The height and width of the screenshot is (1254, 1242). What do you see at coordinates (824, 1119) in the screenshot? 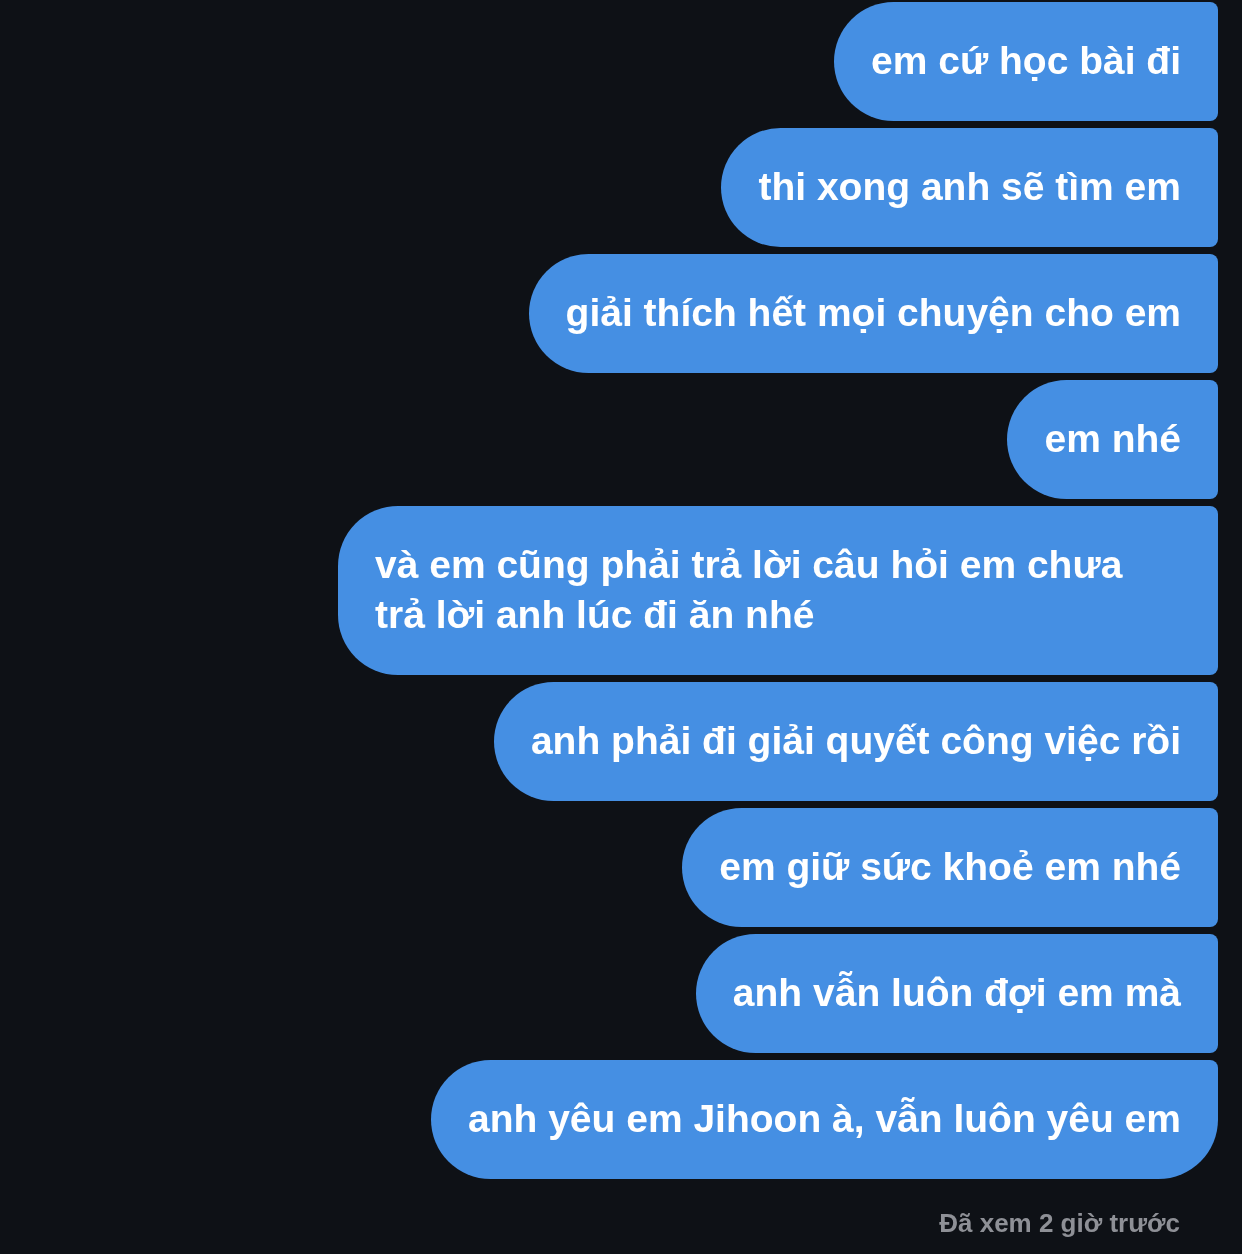
I see `message-bubble: anh yêu em Jihoon à, vẫn luôn yêu em` at bounding box center [824, 1119].